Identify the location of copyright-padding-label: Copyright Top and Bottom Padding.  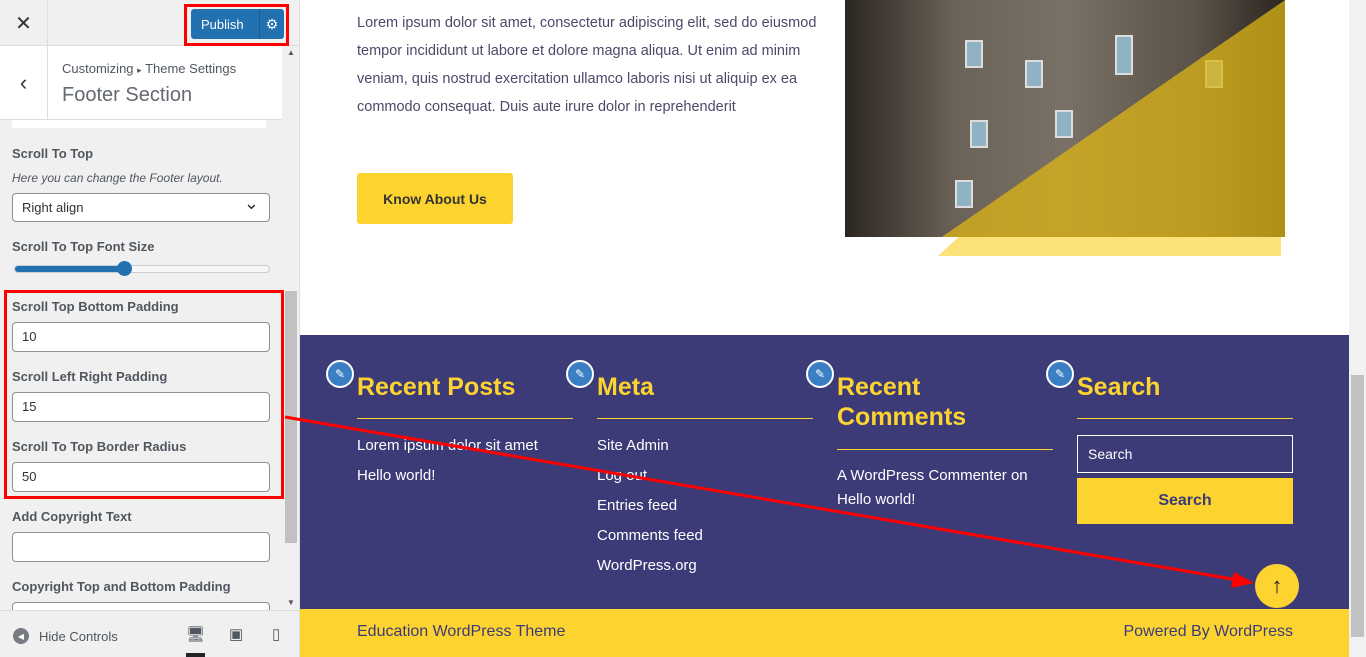
(121, 586).